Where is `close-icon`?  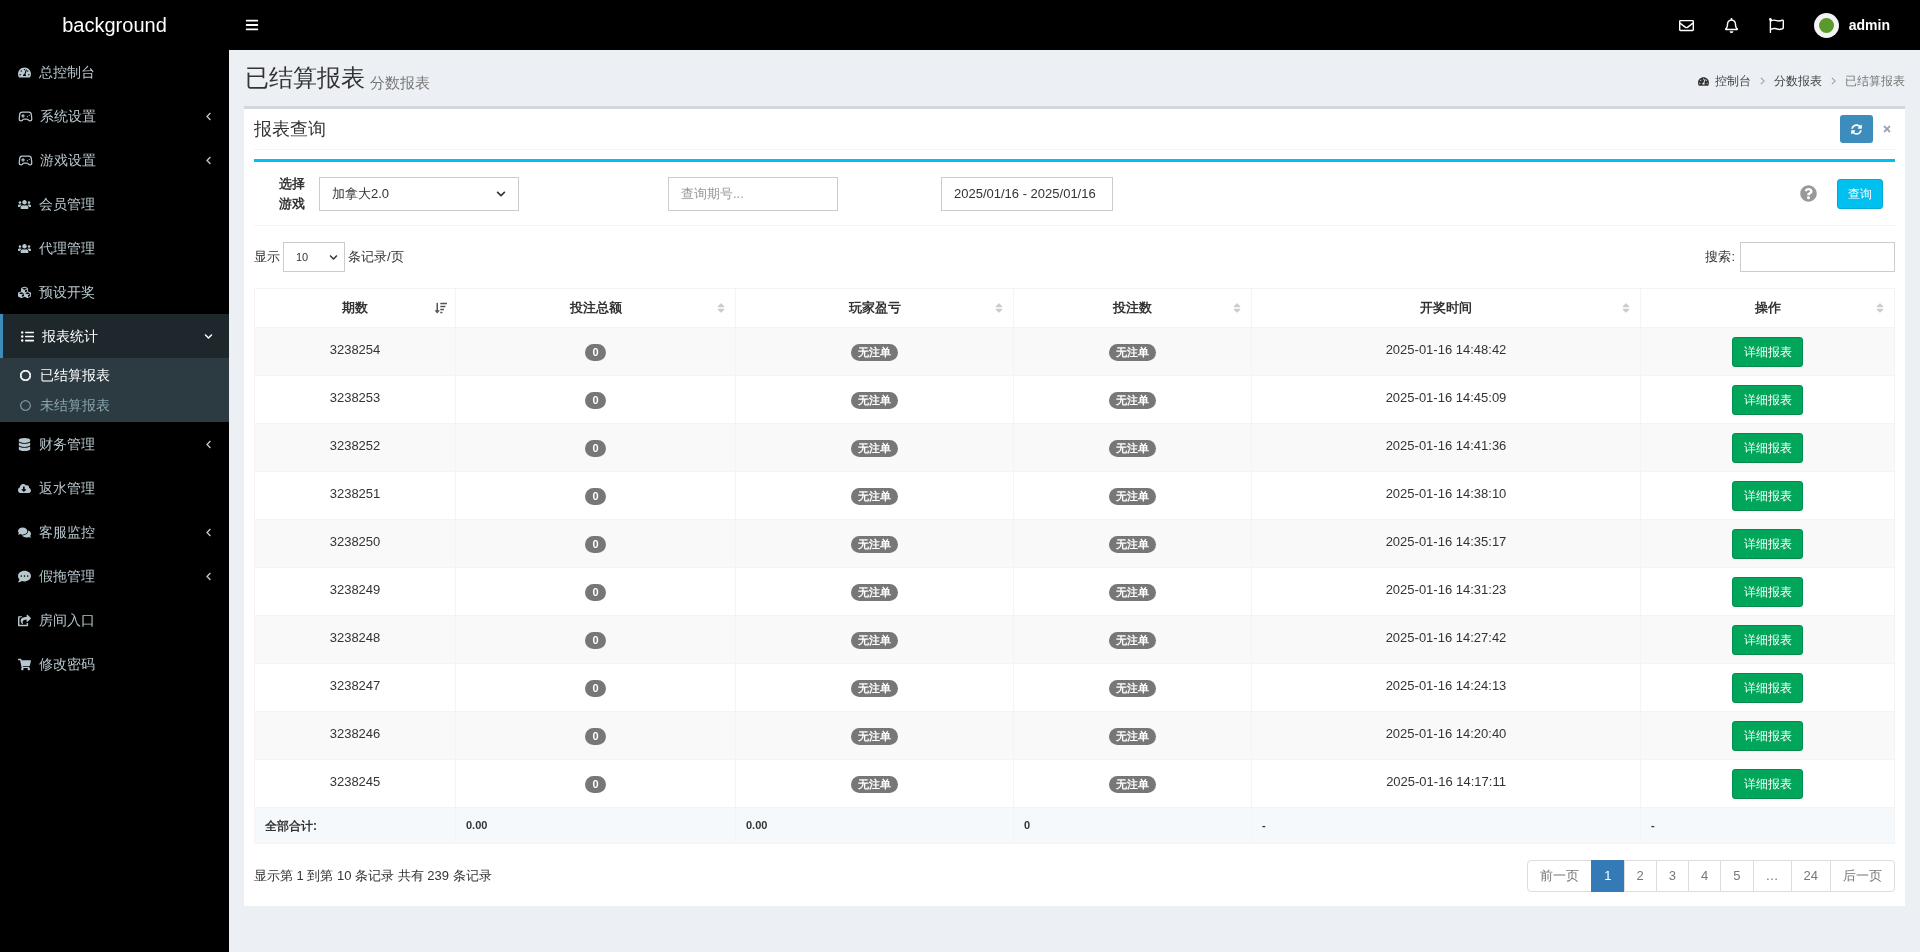
close-icon is located at coordinates (1887, 129).